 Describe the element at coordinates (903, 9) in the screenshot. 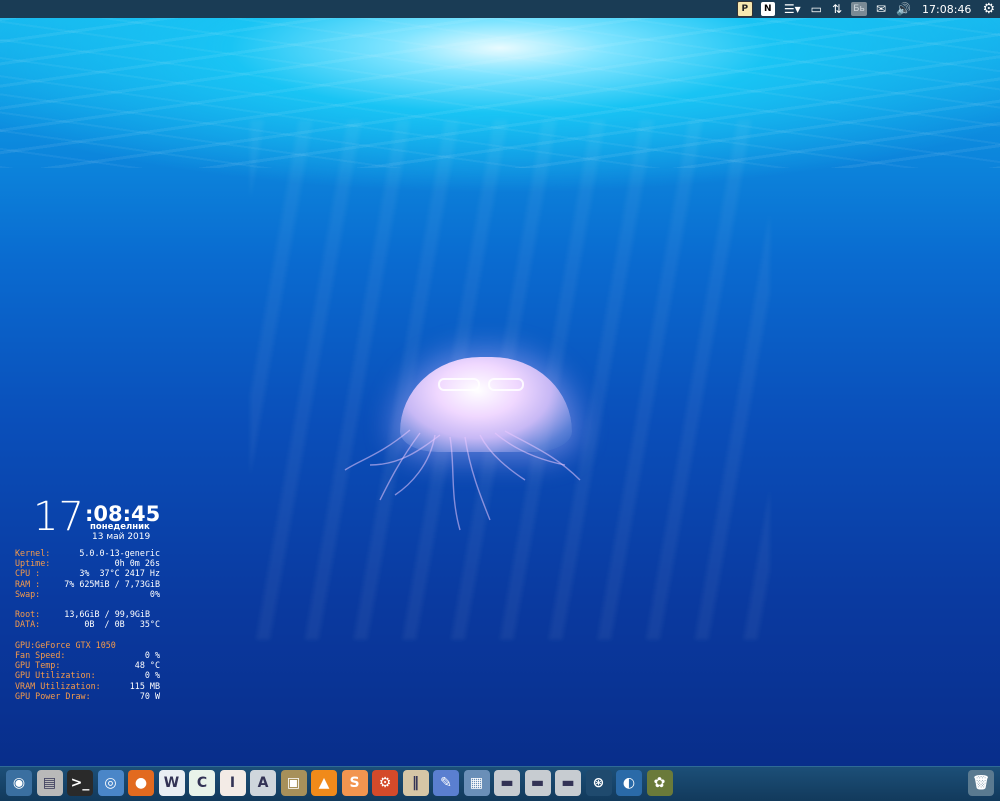

I see `volume-icon: 🔊` at that location.